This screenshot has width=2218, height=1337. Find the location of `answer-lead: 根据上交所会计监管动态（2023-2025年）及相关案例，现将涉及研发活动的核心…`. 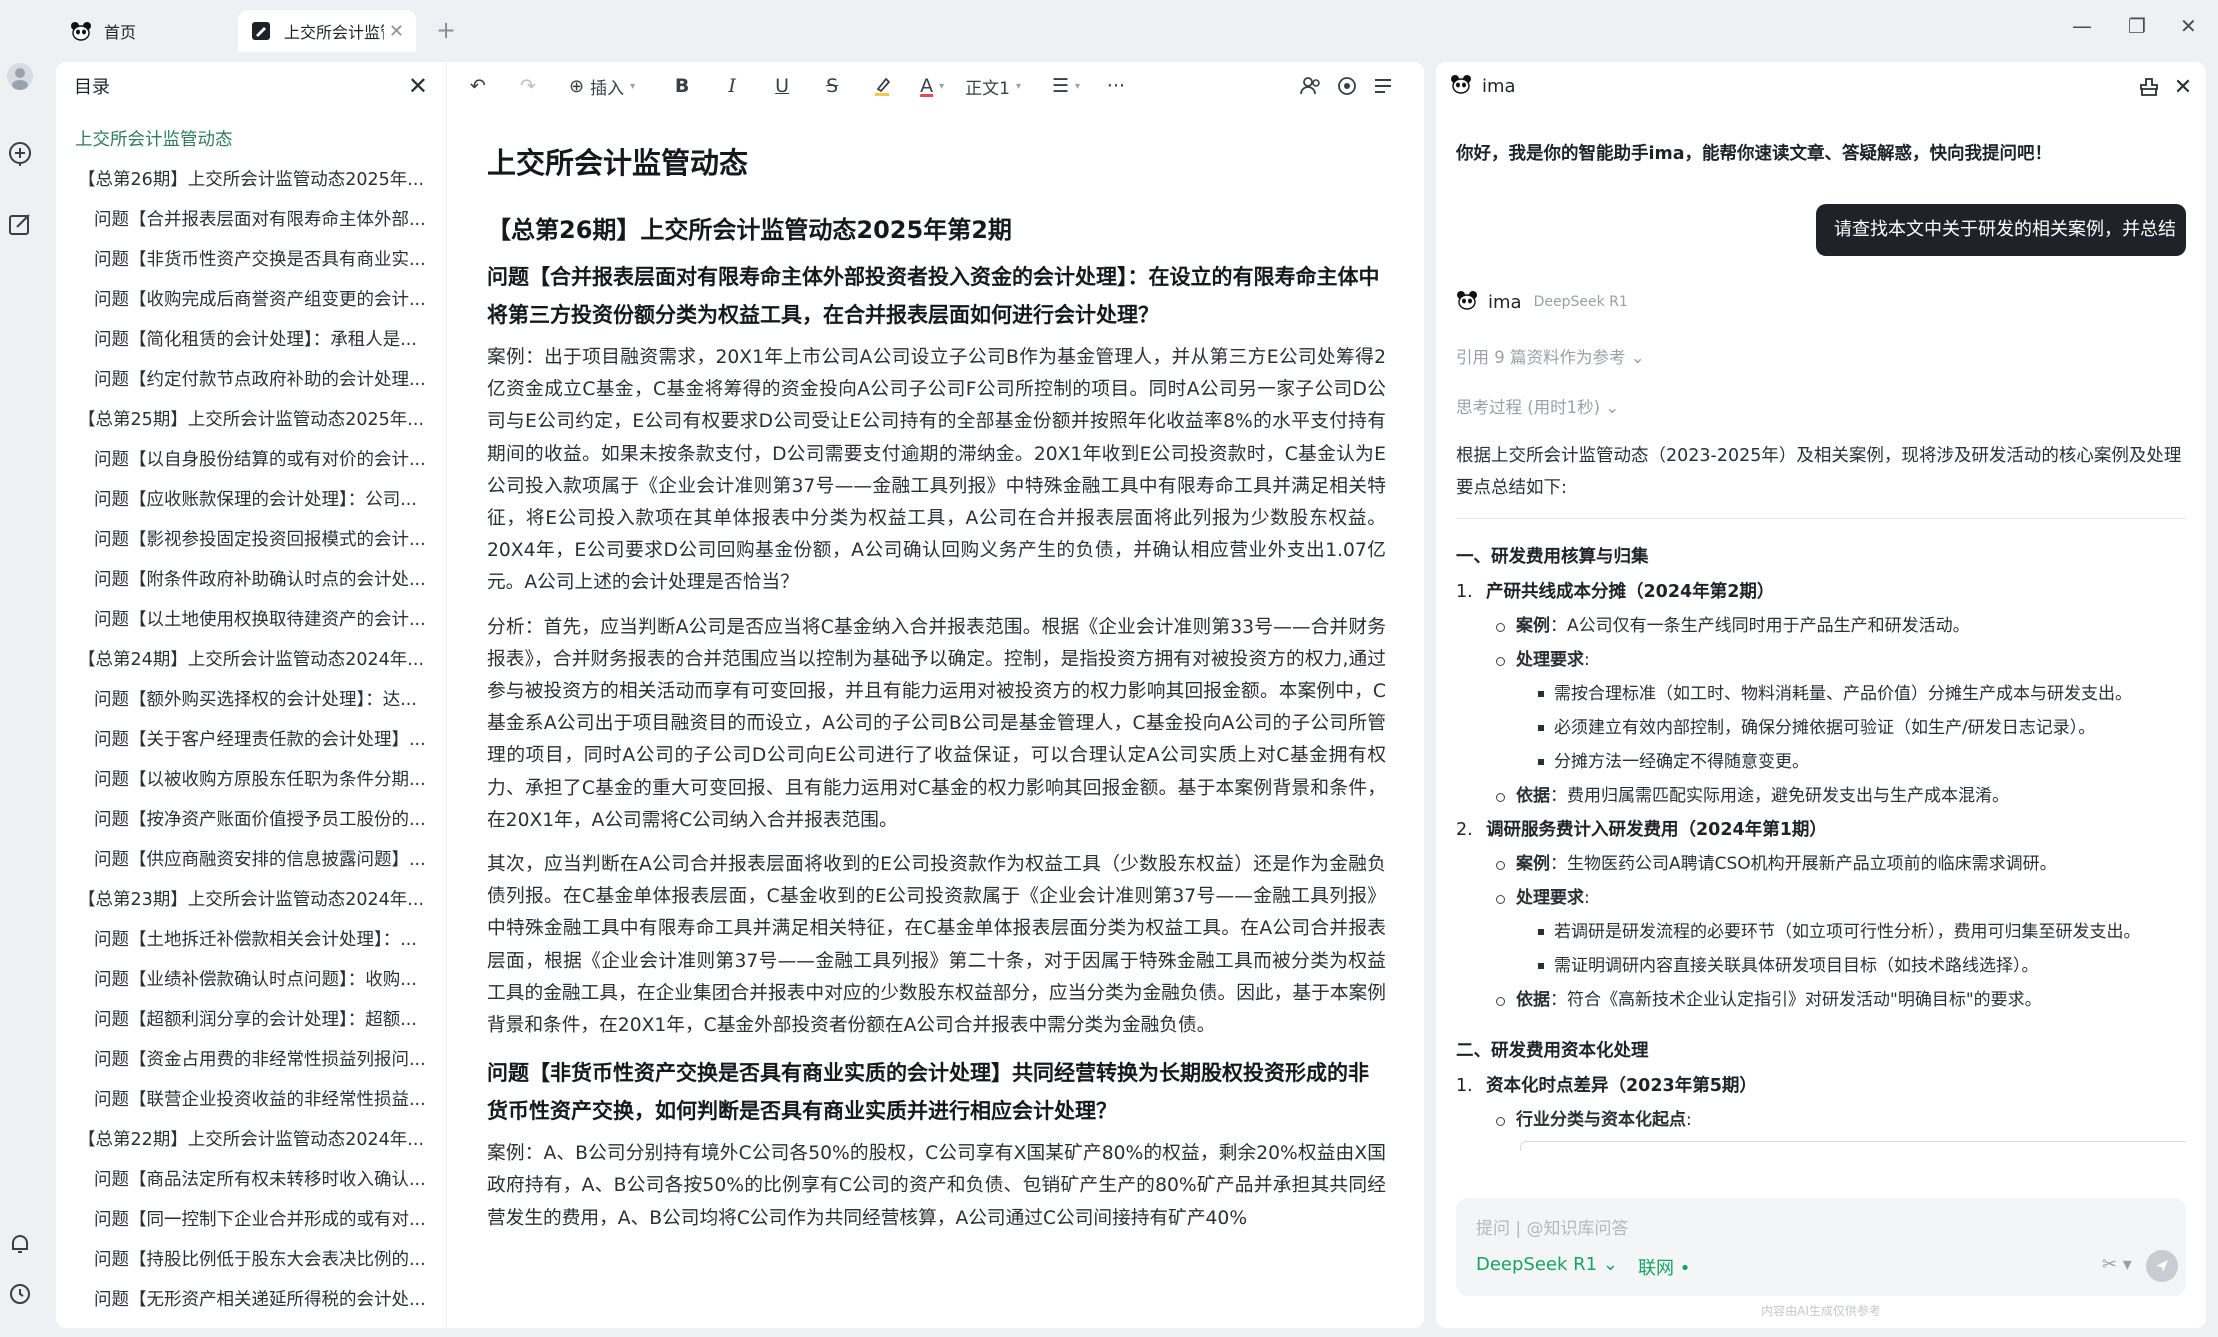

answer-lead: 根据上交所会计监管动态（2023-2025年）及相关案例，现将涉及研发活动的核心… is located at coordinates (1821, 479).